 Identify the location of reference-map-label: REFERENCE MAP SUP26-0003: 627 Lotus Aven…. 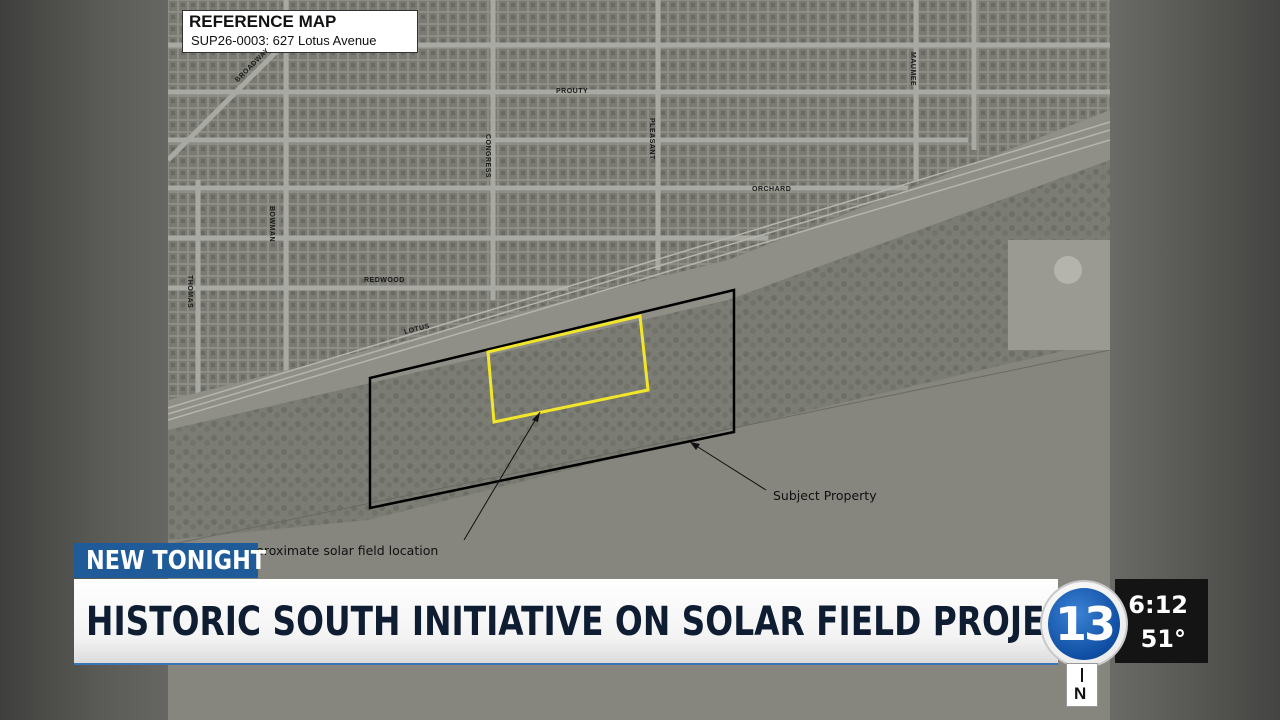
(300, 31).